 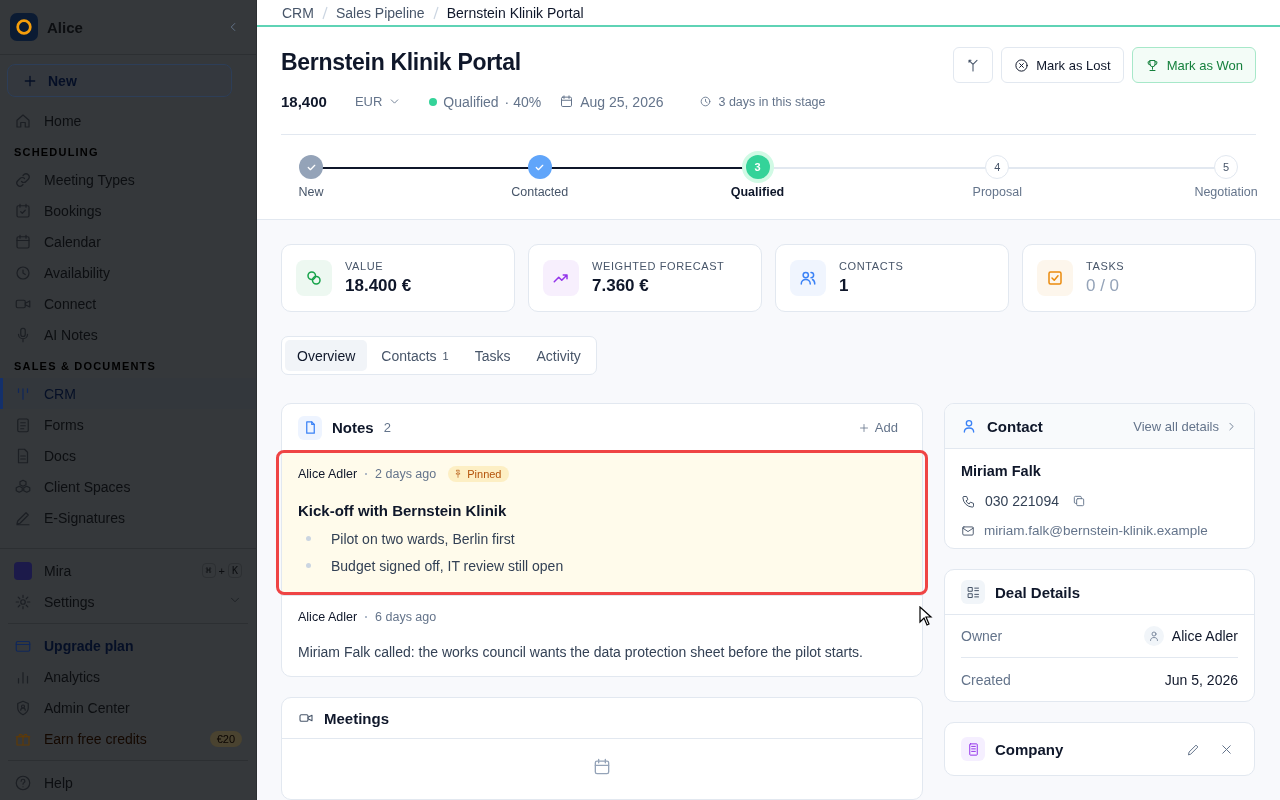 I want to click on circle-x-icon, so click(x=1022, y=65).